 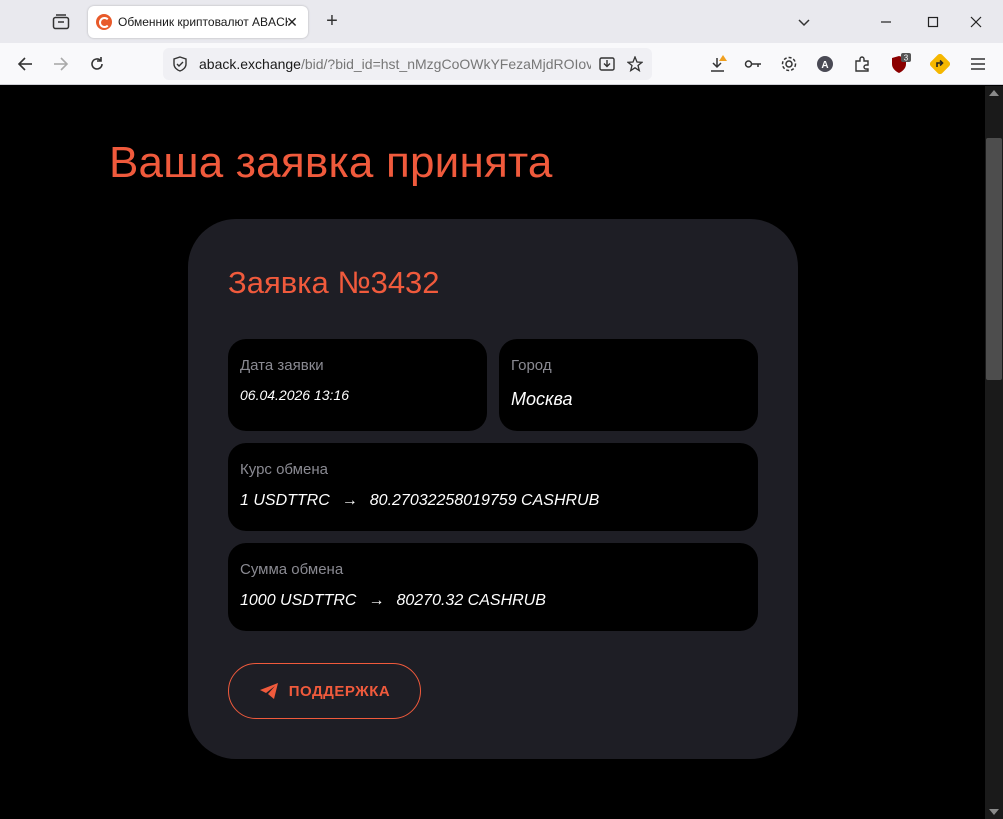 I want to click on url-host: aback.exchange, so click(x=250, y=64).